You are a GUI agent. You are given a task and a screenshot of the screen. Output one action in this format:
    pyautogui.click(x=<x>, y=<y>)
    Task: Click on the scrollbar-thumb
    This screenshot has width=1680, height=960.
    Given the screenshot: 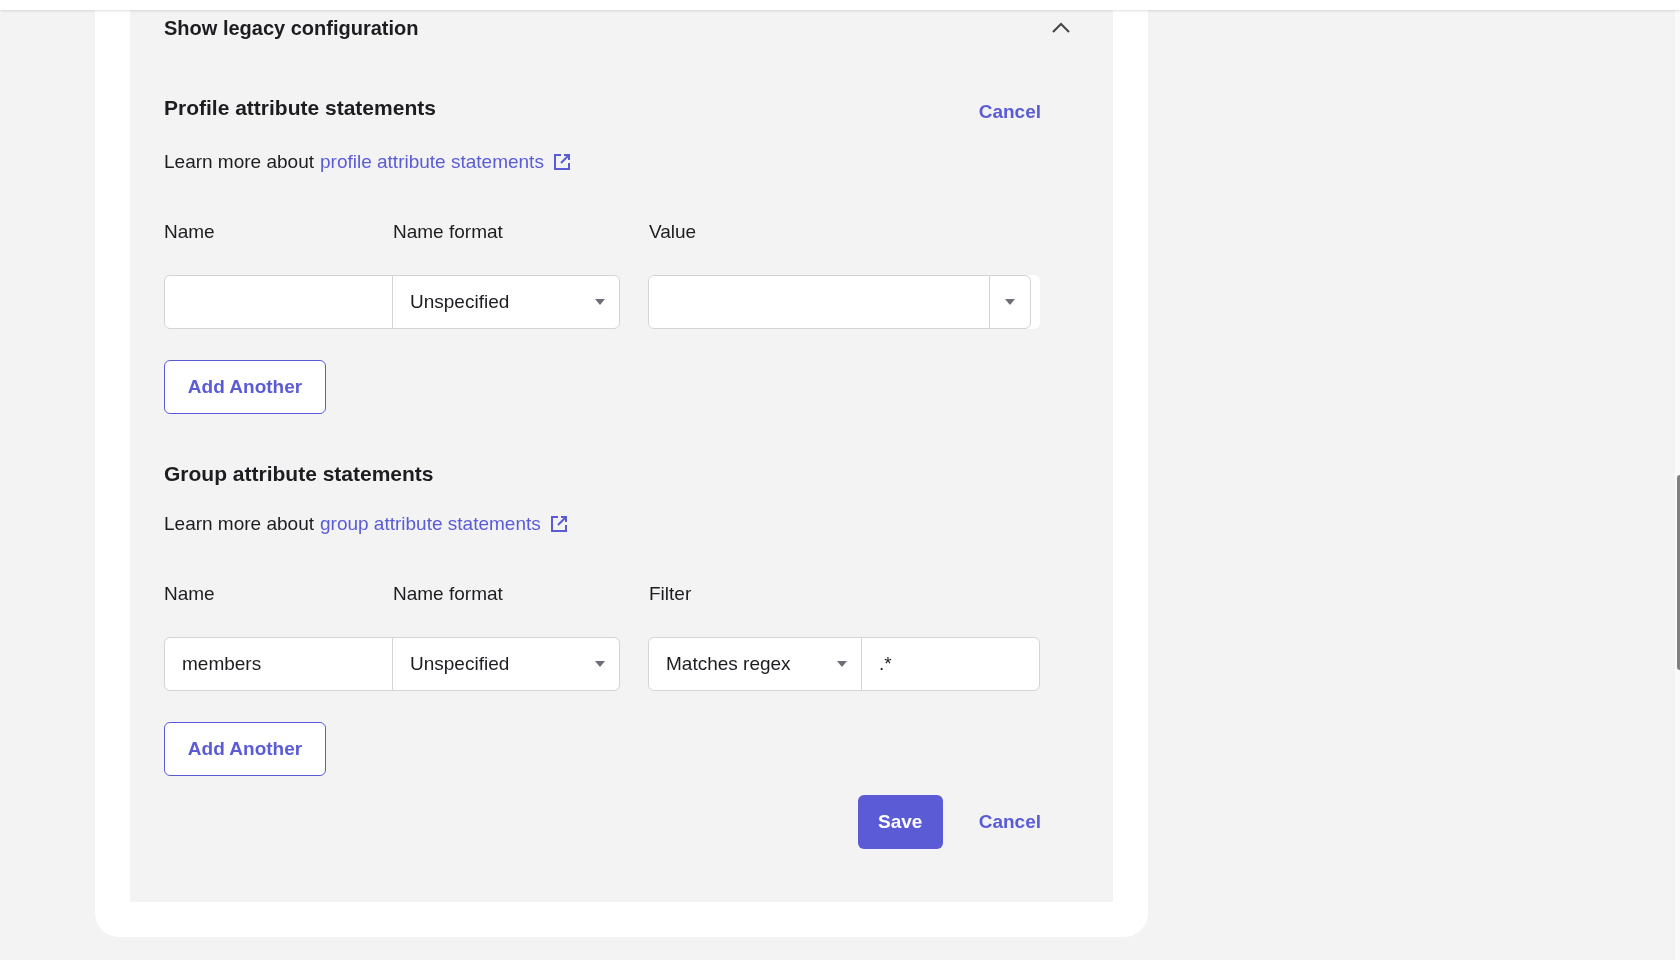 What is the action you would take?
    pyautogui.click(x=1678, y=572)
    